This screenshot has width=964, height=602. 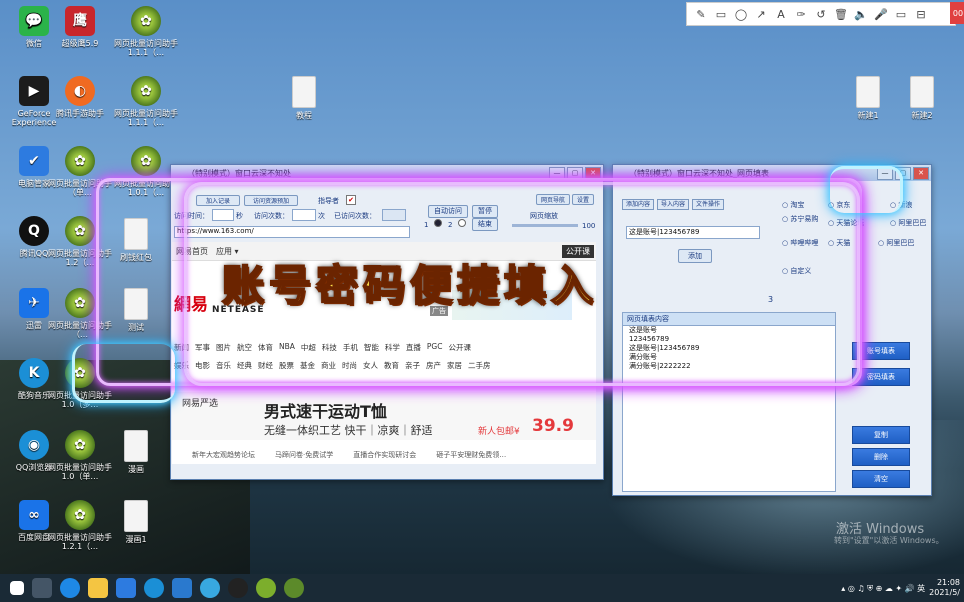 I want to click on highlight-corner-cyan, so click(x=866, y=189).